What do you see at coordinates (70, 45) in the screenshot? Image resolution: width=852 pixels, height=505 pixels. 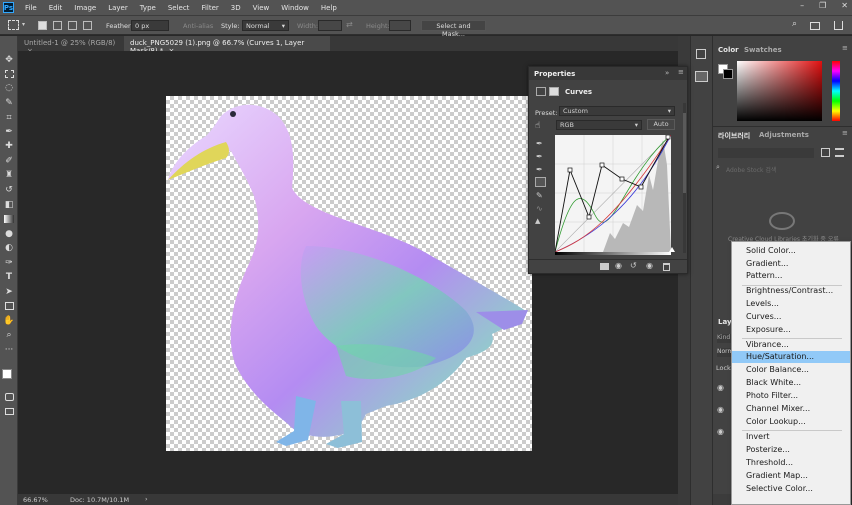 I see `tab-untitled-1: Untitled-1 @ 25% (RGB/8) ×` at bounding box center [70, 45].